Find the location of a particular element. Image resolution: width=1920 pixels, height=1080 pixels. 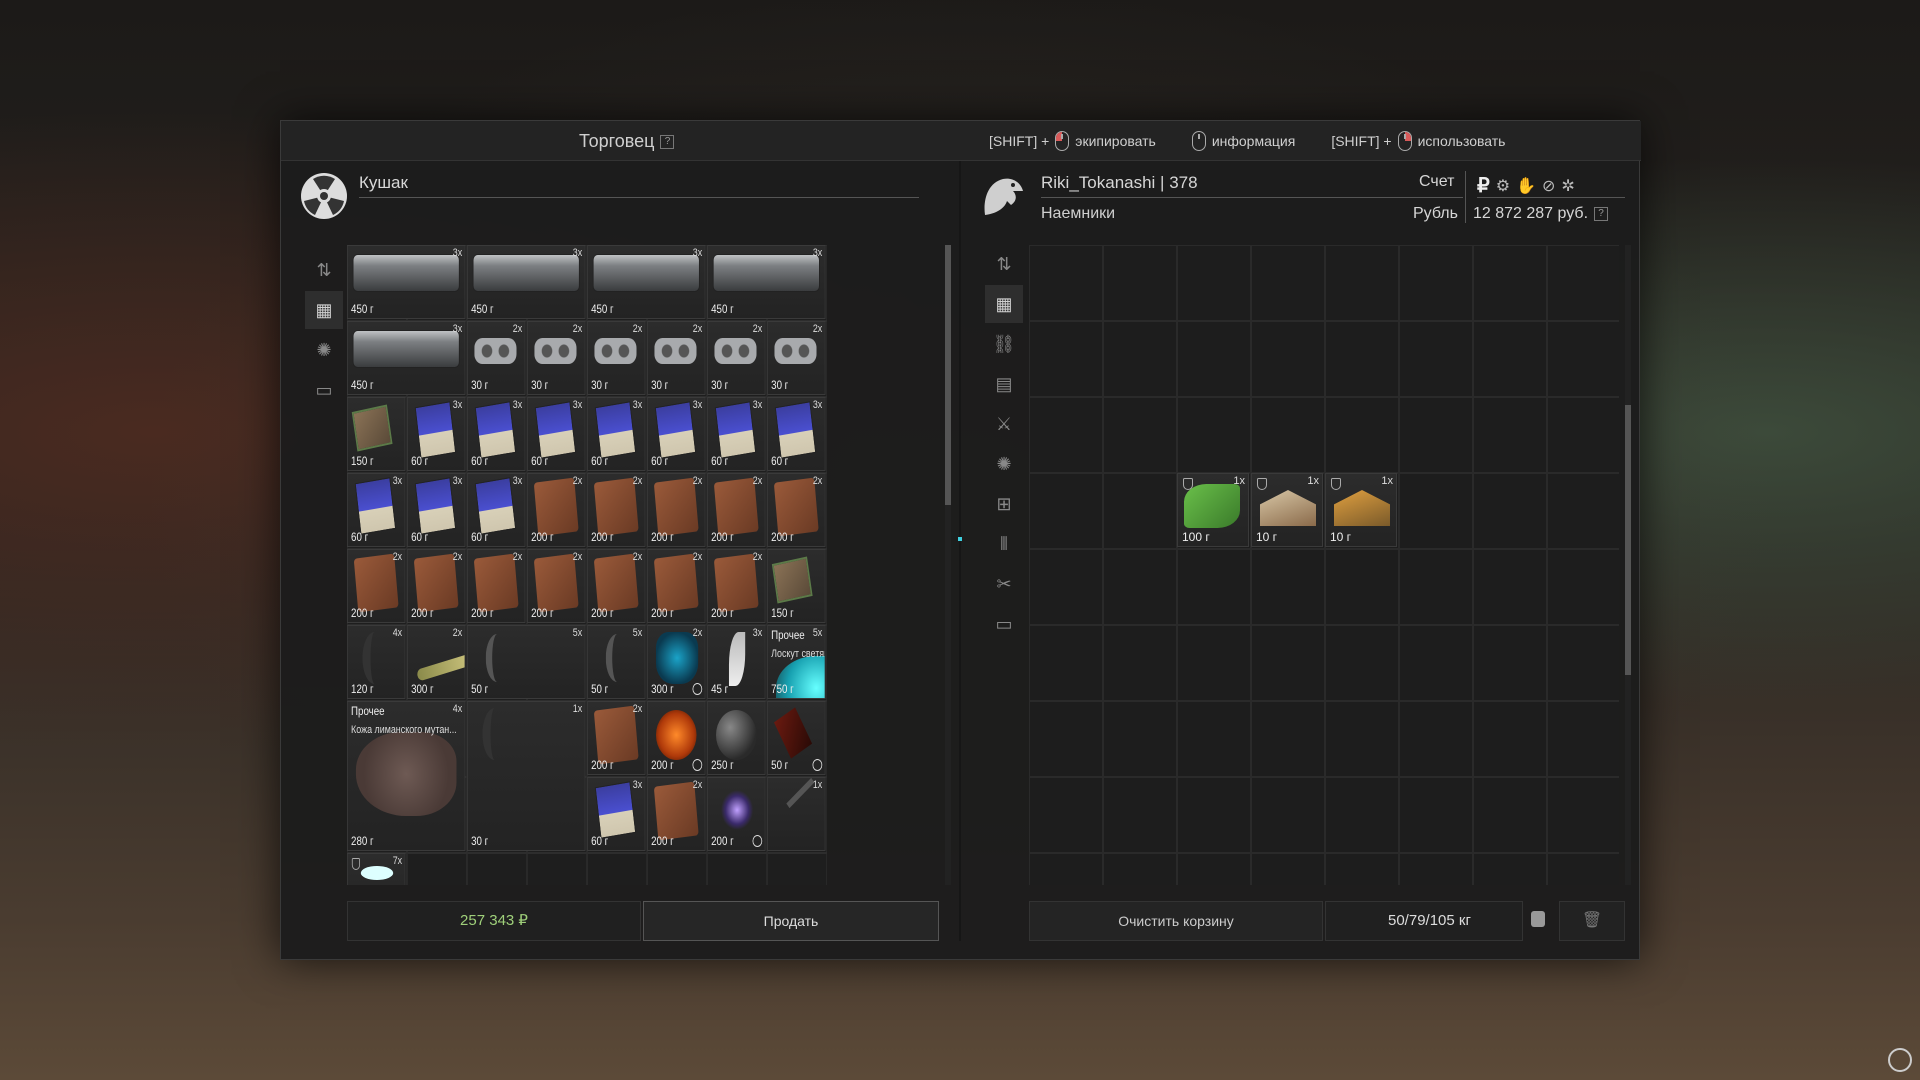

trader-scrollbar is located at coordinates (948, 565).